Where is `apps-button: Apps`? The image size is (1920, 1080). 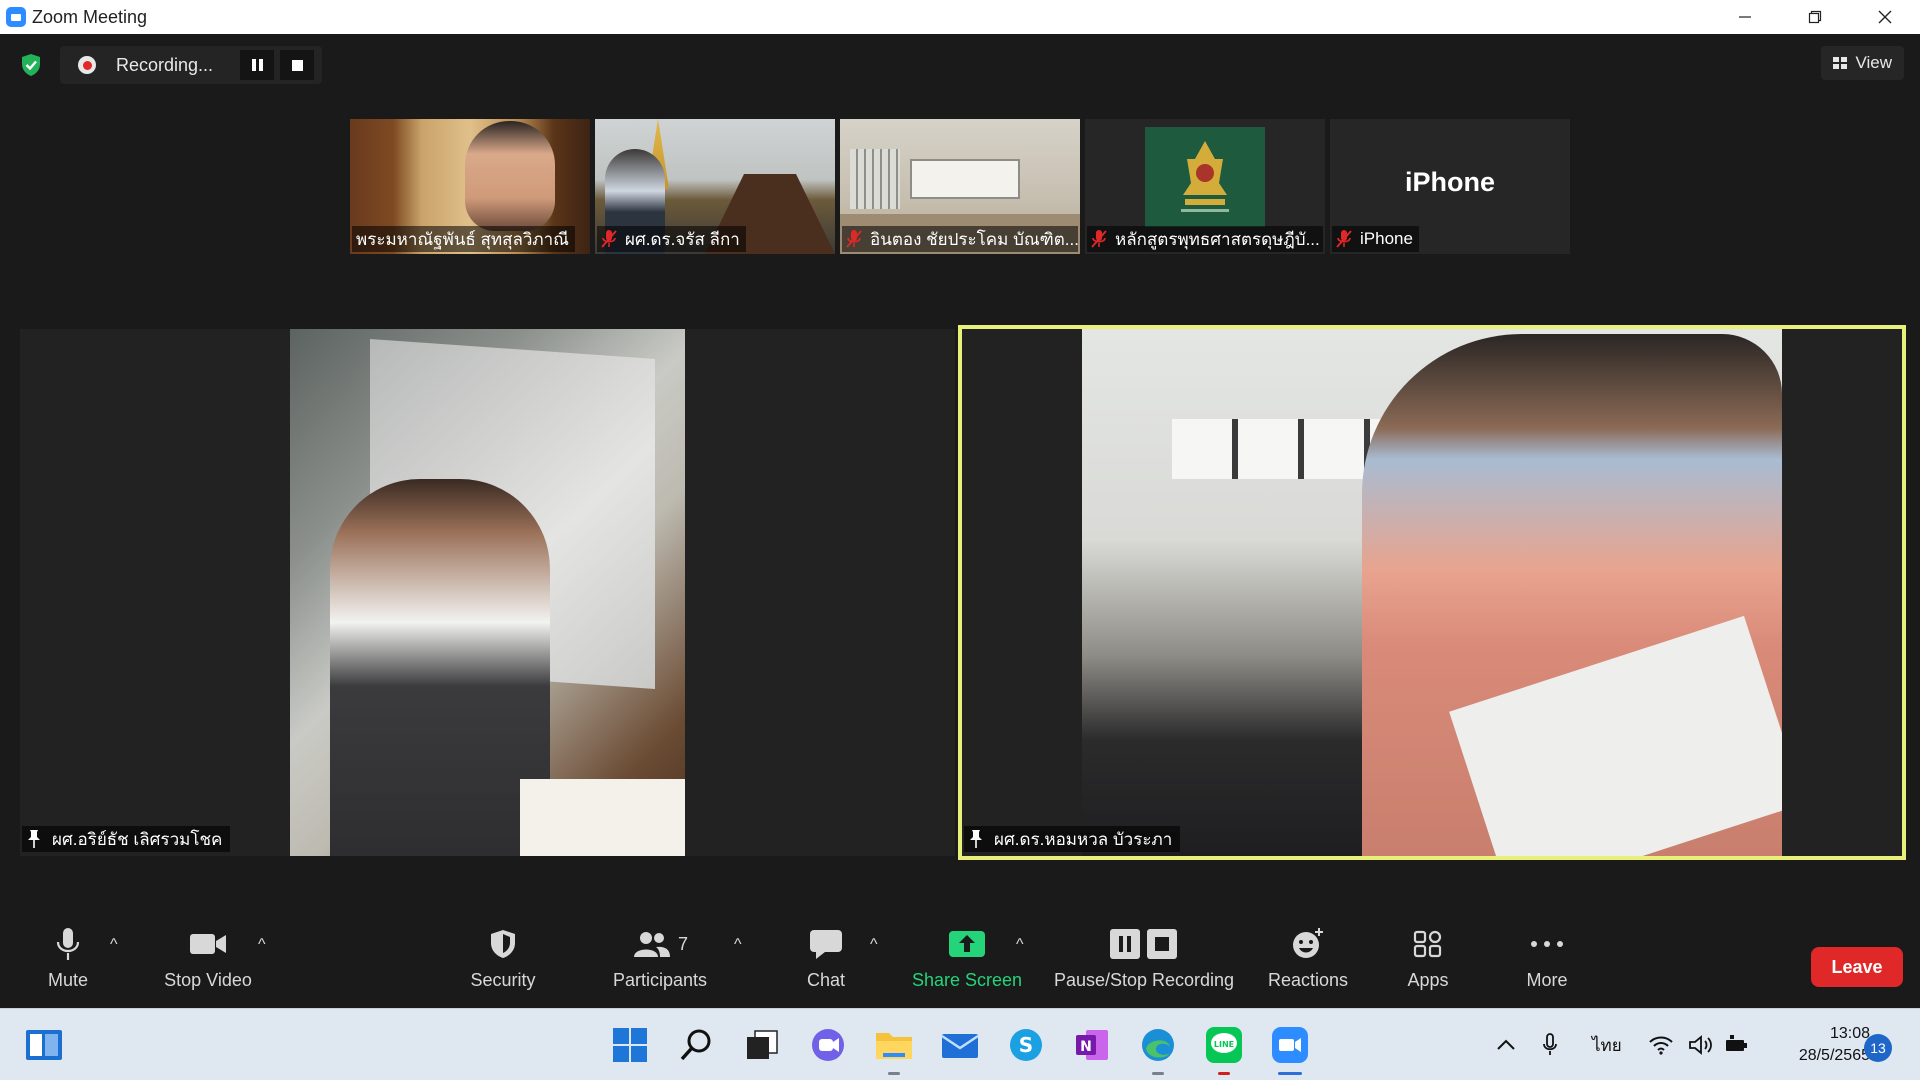
apps-button: Apps is located at coordinates (1428, 957).